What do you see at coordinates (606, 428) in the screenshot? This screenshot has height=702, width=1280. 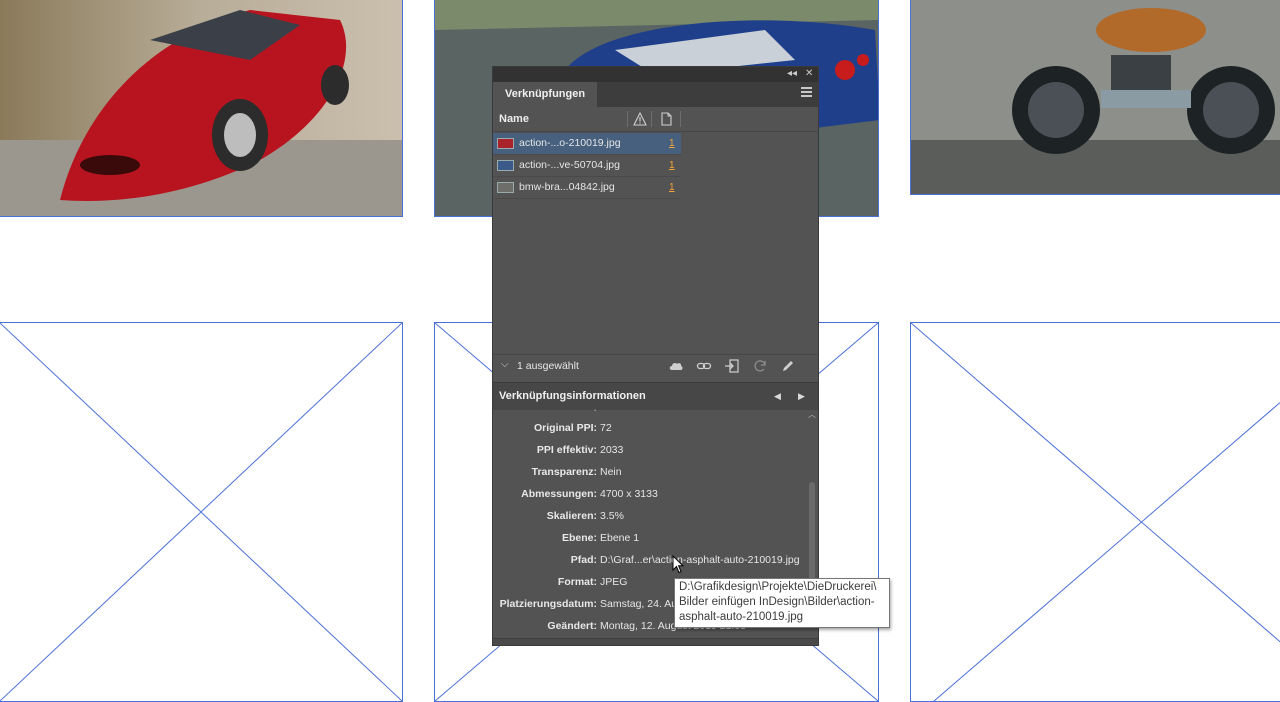 I see `info-value: 72` at bounding box center [606, 428].